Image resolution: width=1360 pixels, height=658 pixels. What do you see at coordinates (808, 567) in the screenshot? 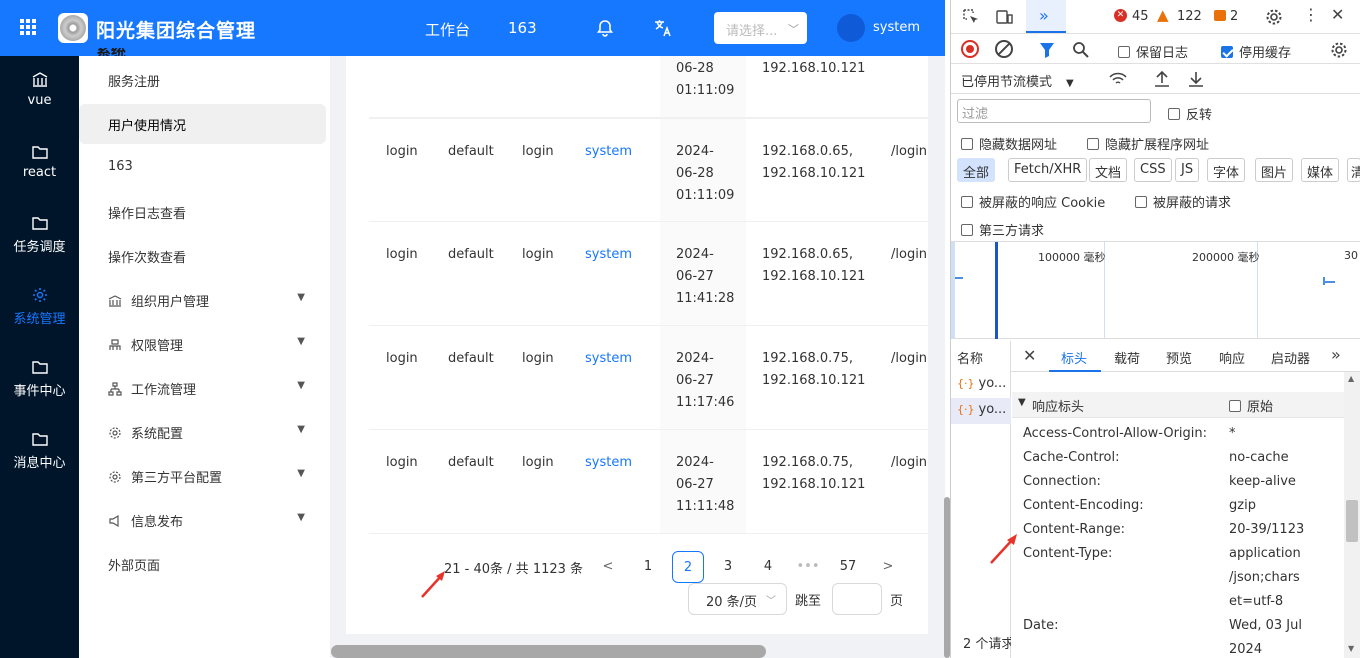
I see `page-ellipsis: •••` at bounding box center [808, 567].